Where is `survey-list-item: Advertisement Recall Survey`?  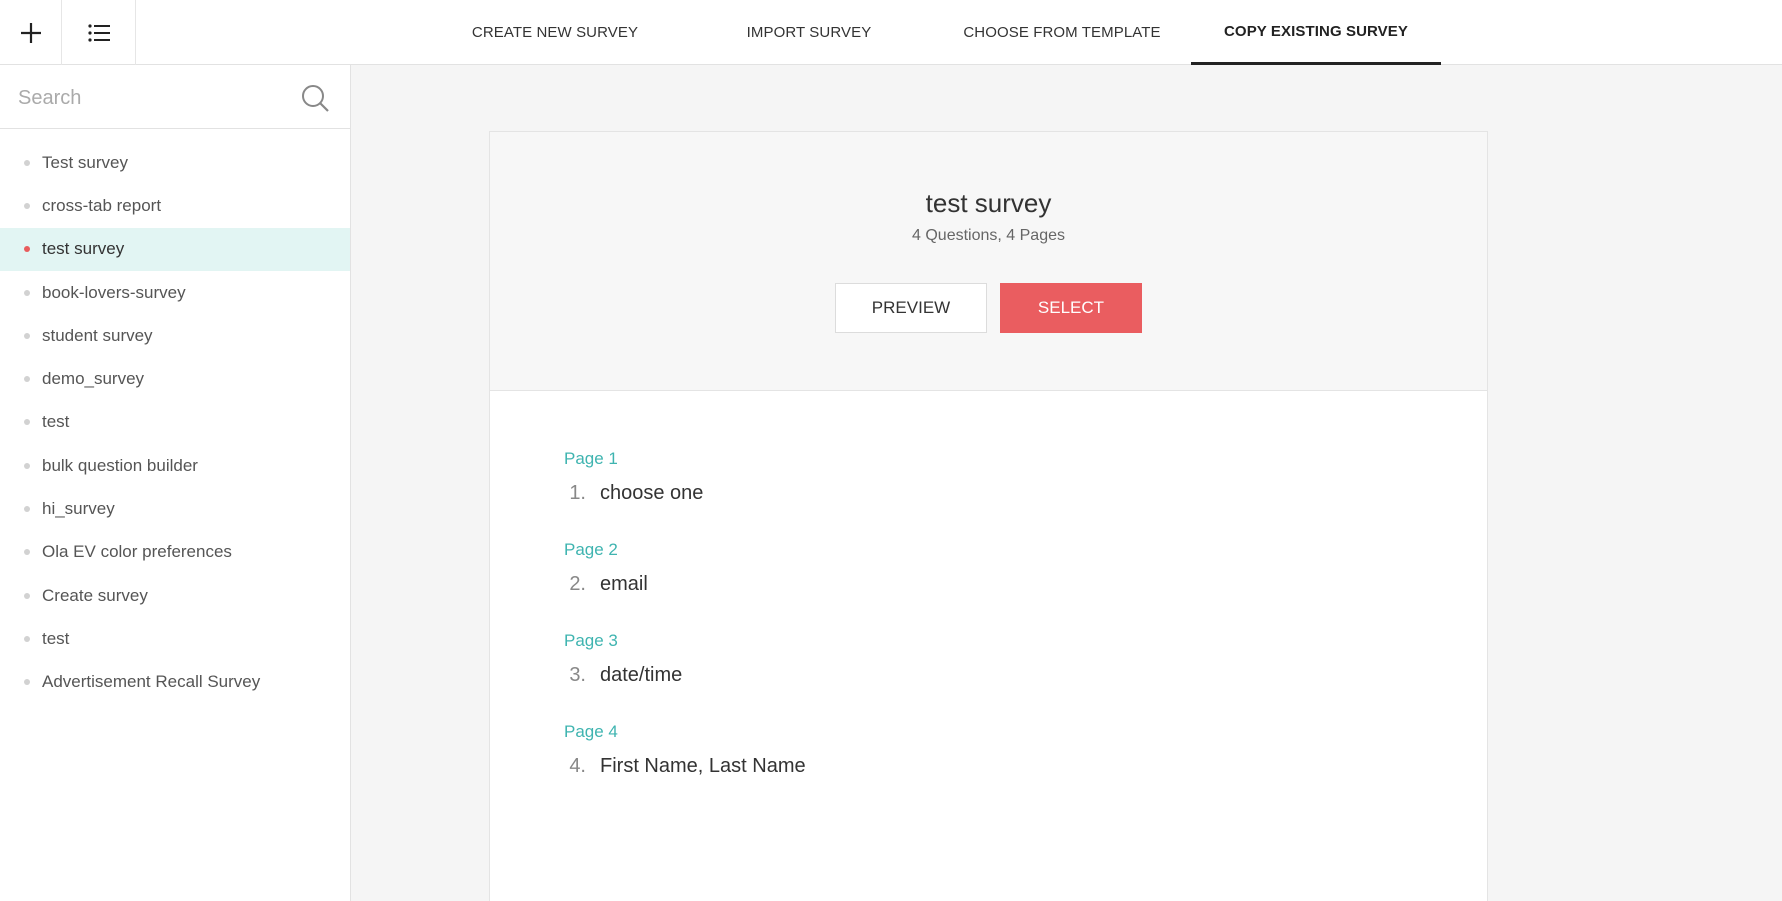
survey-list-item: Advertisement Recall Survey is located at coordinates (175, 682).